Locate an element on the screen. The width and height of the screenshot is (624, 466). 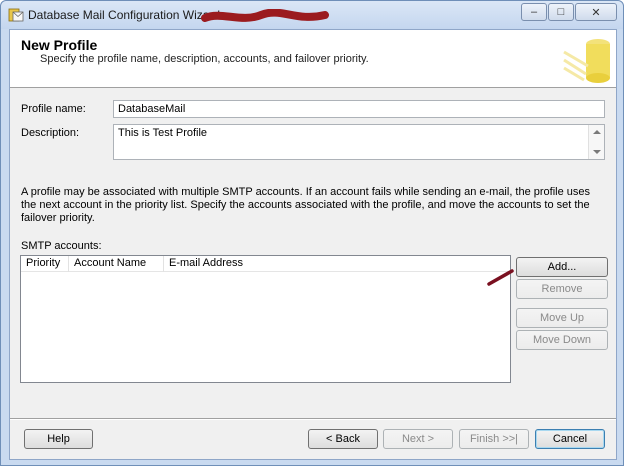
description-text: This is Test Profile is located at coordinates (163, 133).